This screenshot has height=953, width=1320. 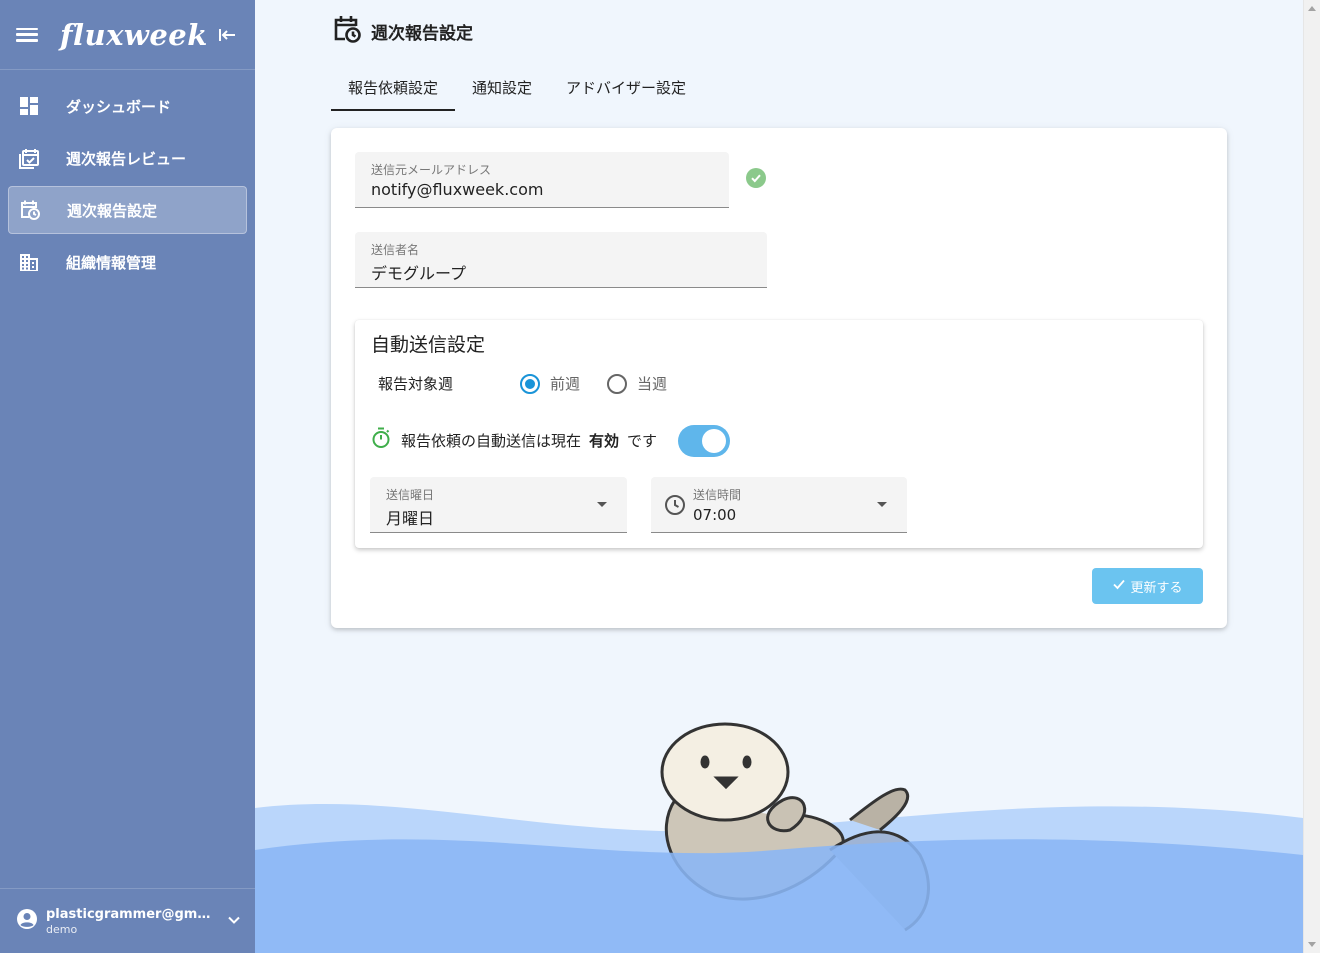 What do you see at coordinates (642, 440) in the screenshot?
I see `auto-send-status-suffix: です` at bounding box center [642, 440].